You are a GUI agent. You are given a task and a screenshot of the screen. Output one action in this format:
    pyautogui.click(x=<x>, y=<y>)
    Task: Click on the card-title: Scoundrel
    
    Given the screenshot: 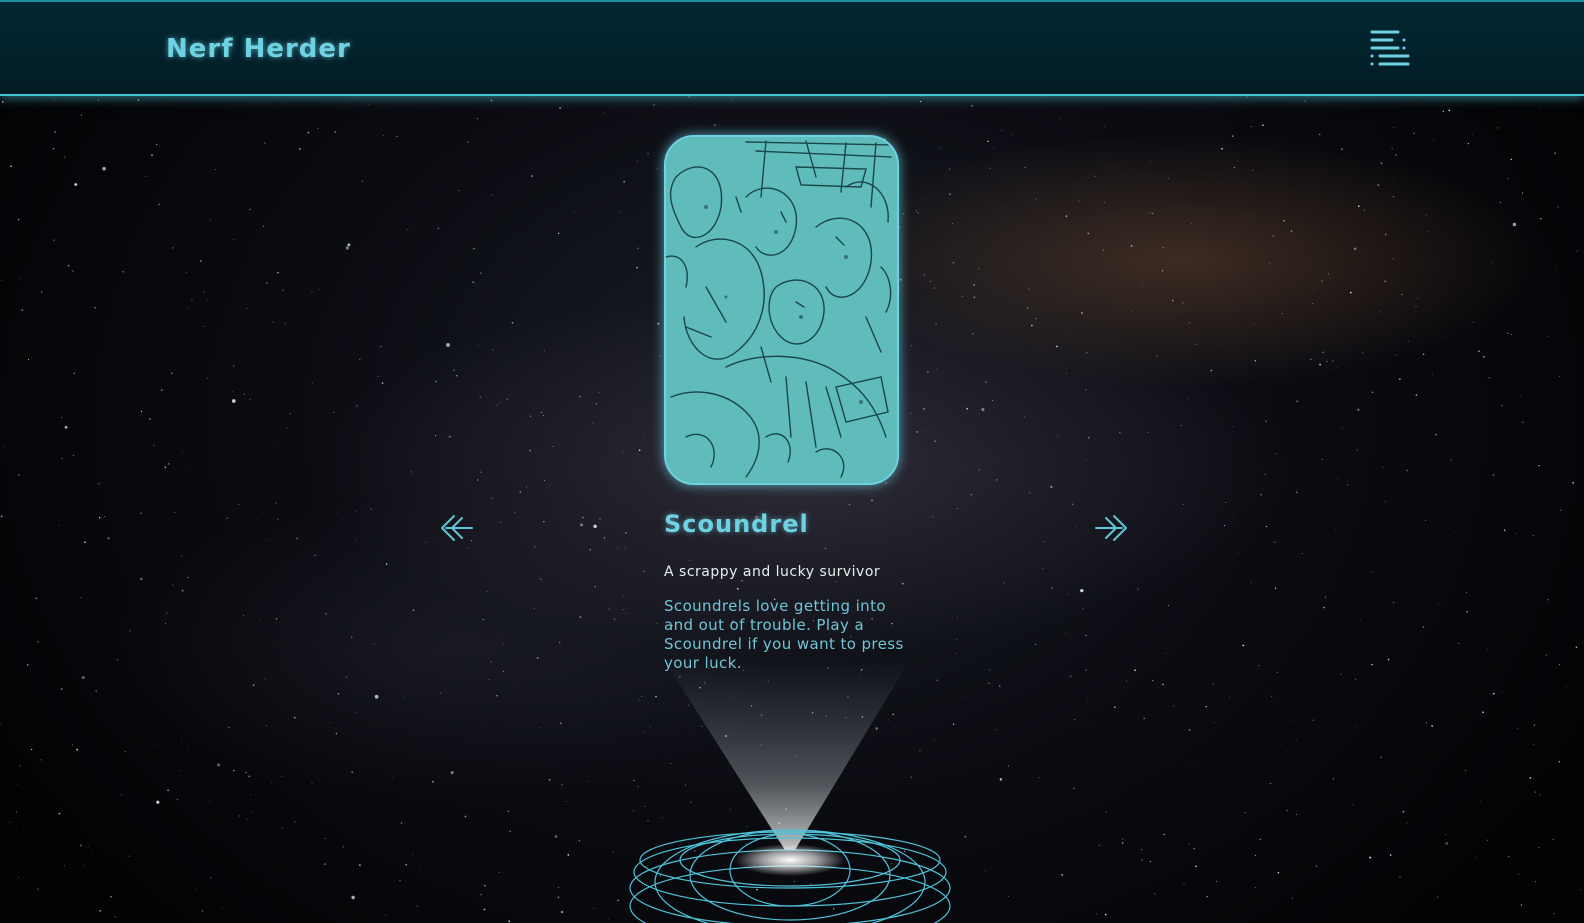 What is the action you would take?
    pyautogui.click(x=736, y=524)
    